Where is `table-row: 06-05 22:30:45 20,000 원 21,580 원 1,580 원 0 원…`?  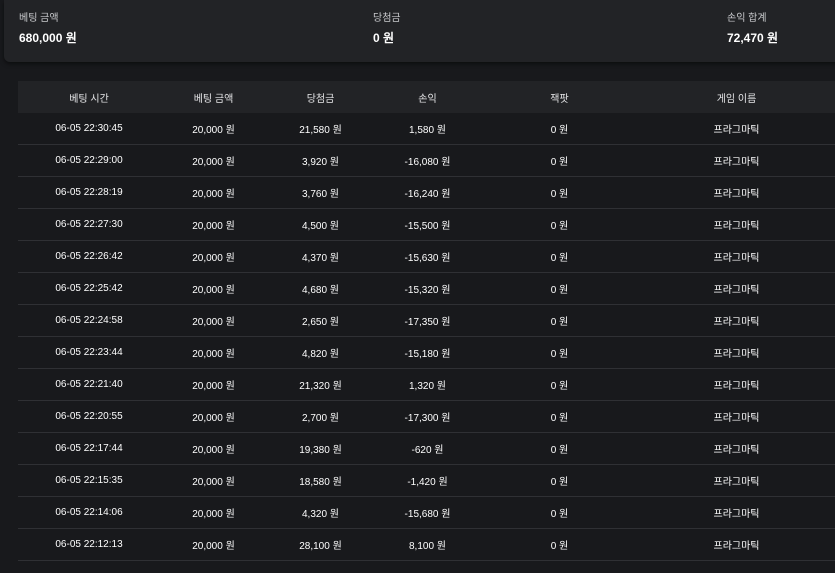 table-row: 06-05 22:30:45 20,000 원 21,580 원 1,580 원 0 원… is located at coordinates (426, 129).